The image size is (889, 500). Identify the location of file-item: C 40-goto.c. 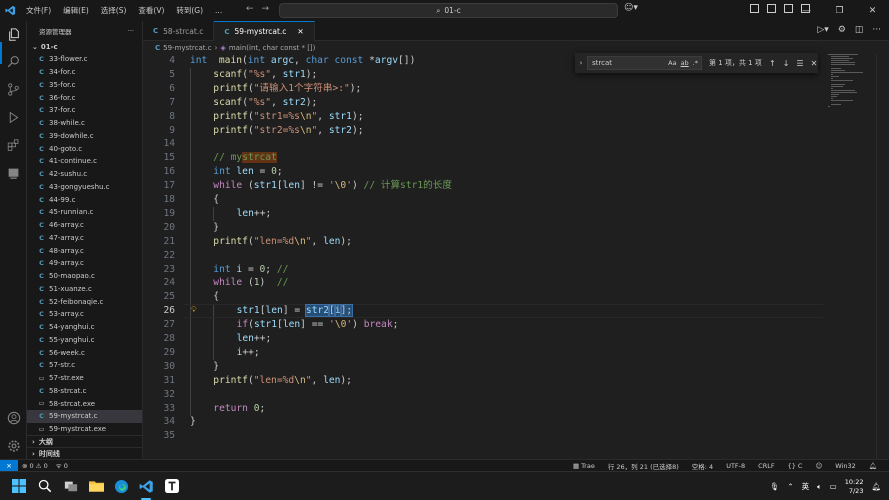
(84, 148).